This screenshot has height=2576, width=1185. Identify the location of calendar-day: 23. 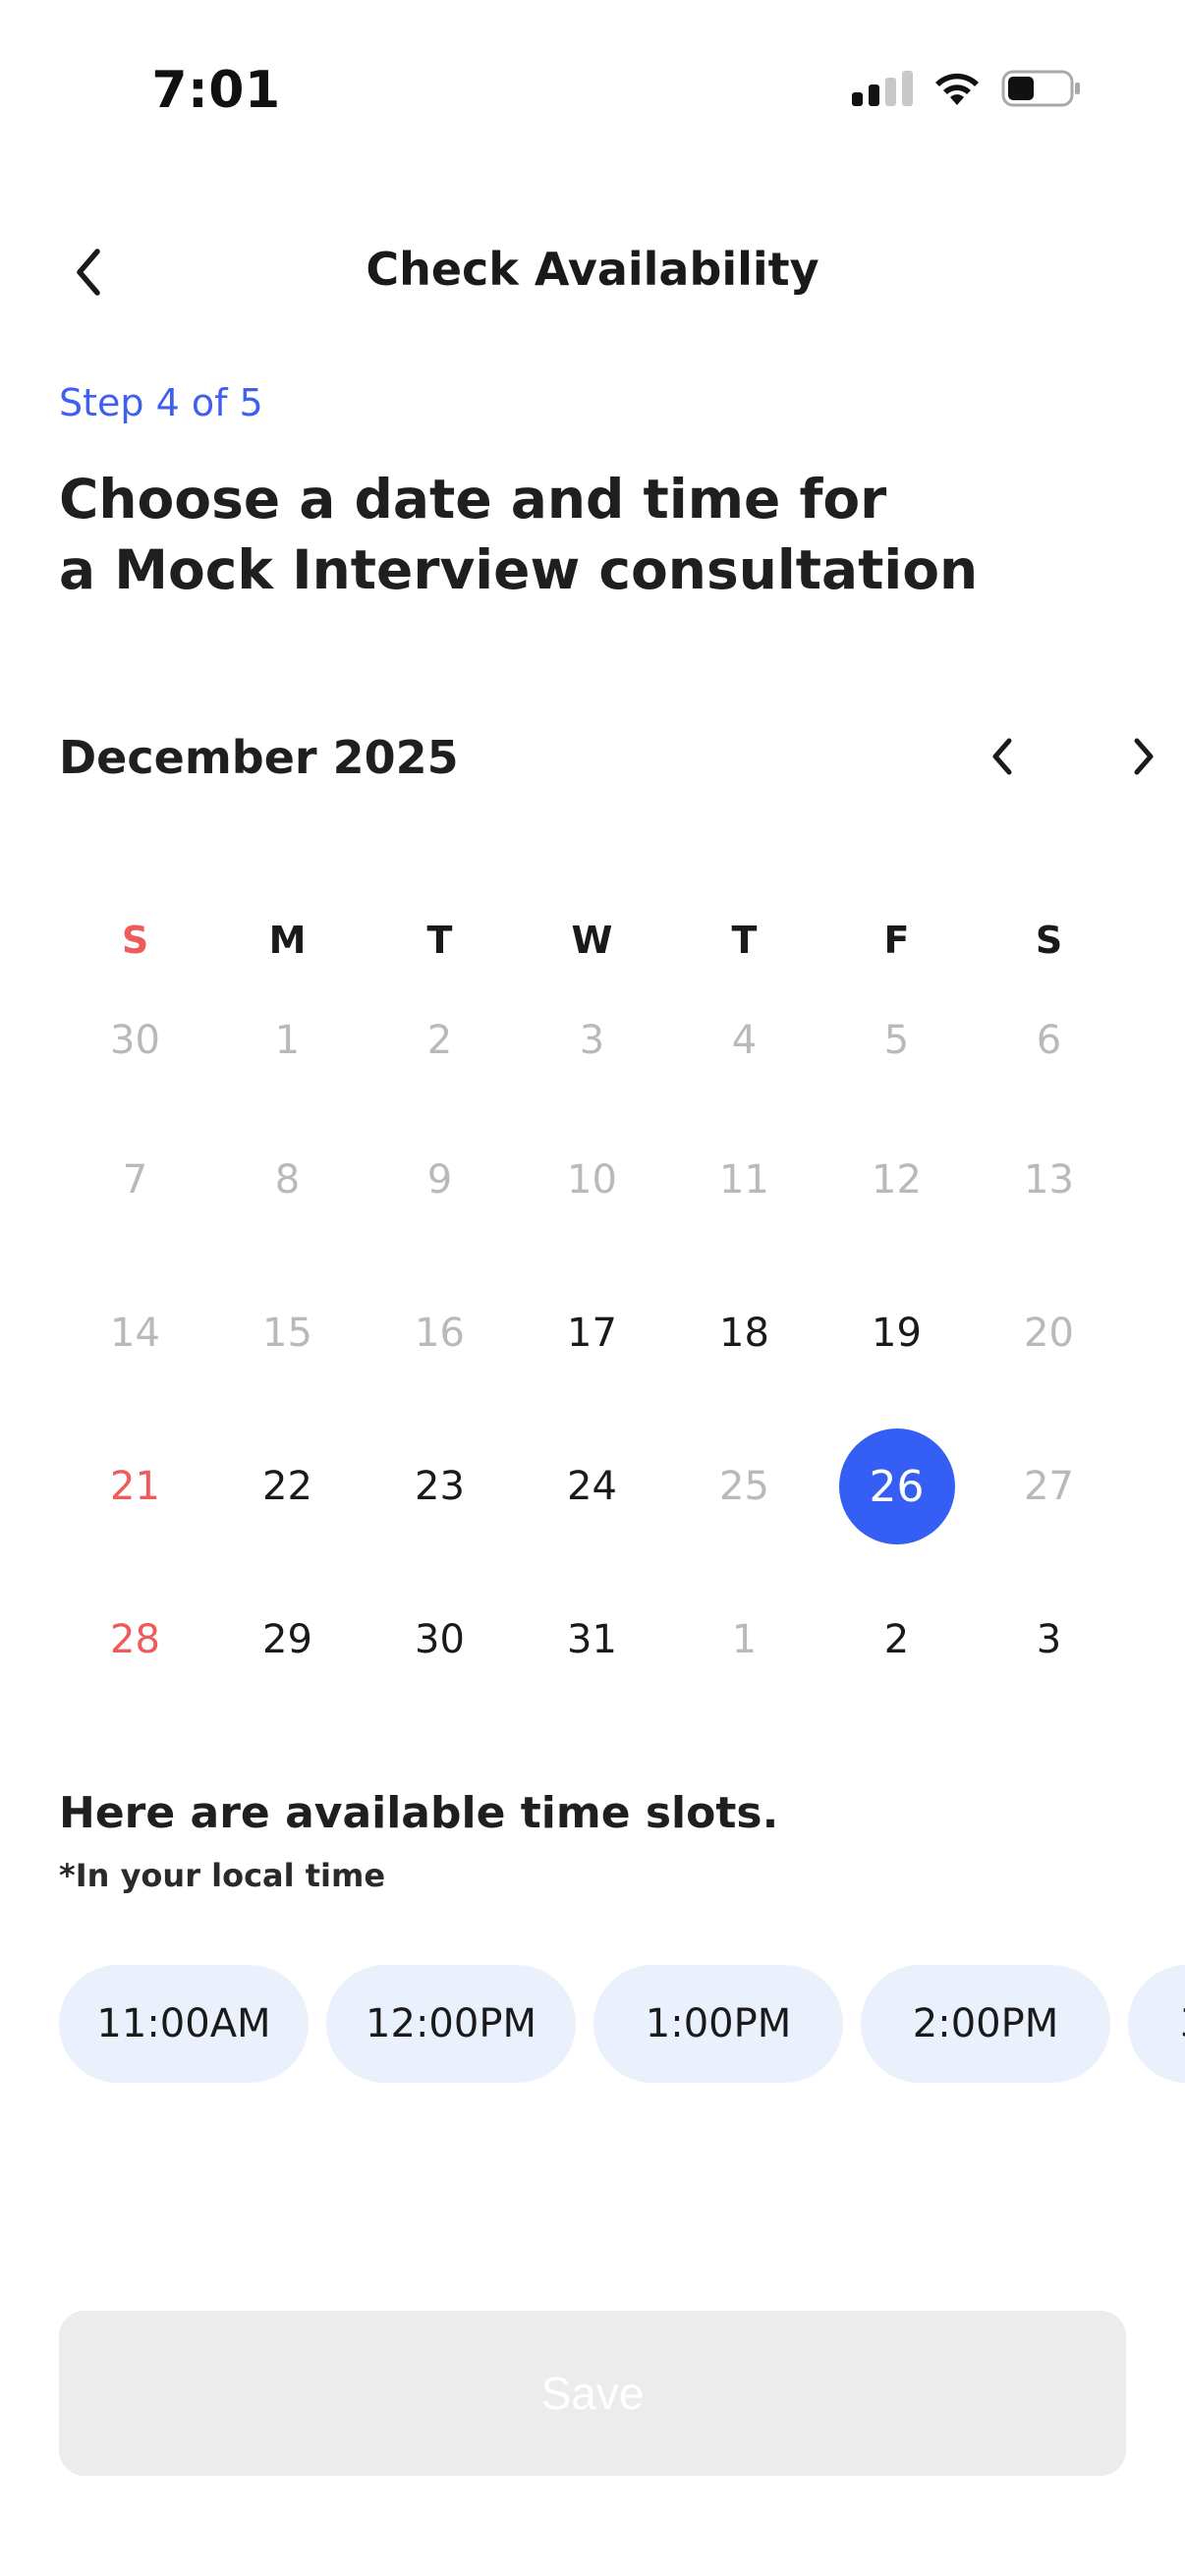
(440, 1486).